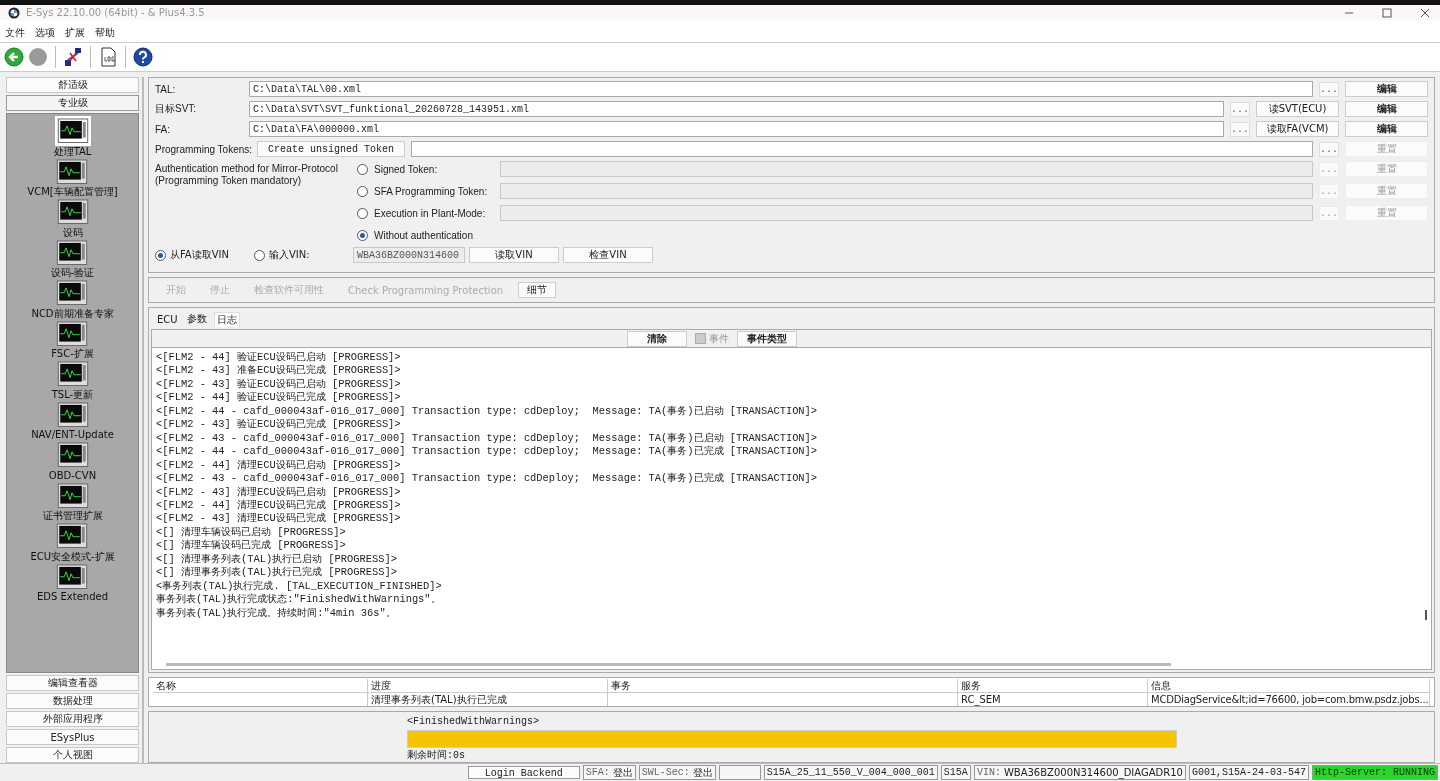 The image size is (1440, 781). What do you see at coordinates (862, 149) in the screenshot?
I see `token-field` at bounding box center [862, 149].